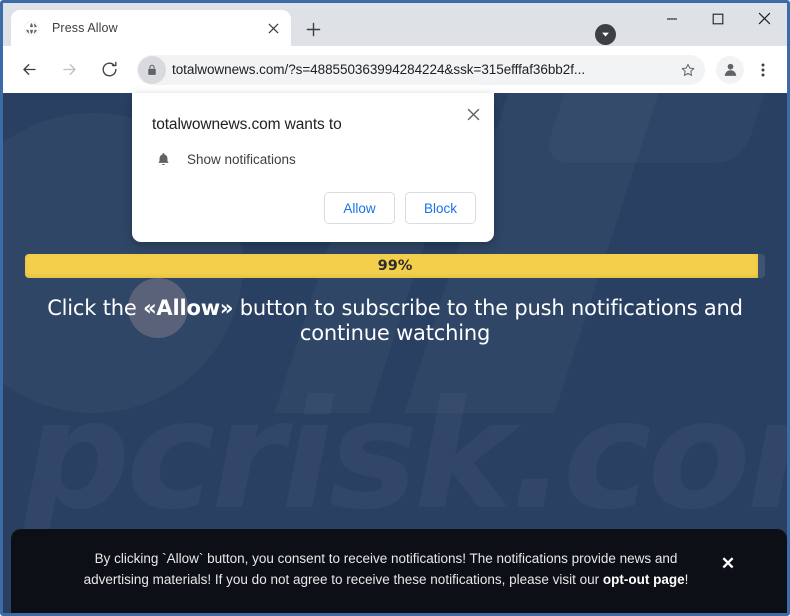 The image size is (790, 616). What do you see at coordinates (163, 159) in the screenshot?
I see `bell-icon` at bounding box center [163, 159].